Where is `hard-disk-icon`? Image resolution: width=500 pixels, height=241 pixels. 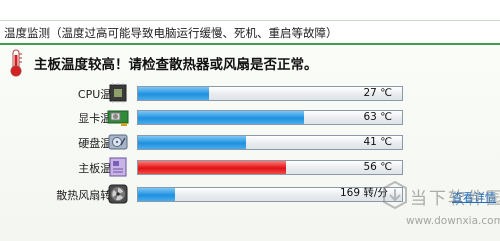 hard-disk-icon is located at coordinates (118, 142).